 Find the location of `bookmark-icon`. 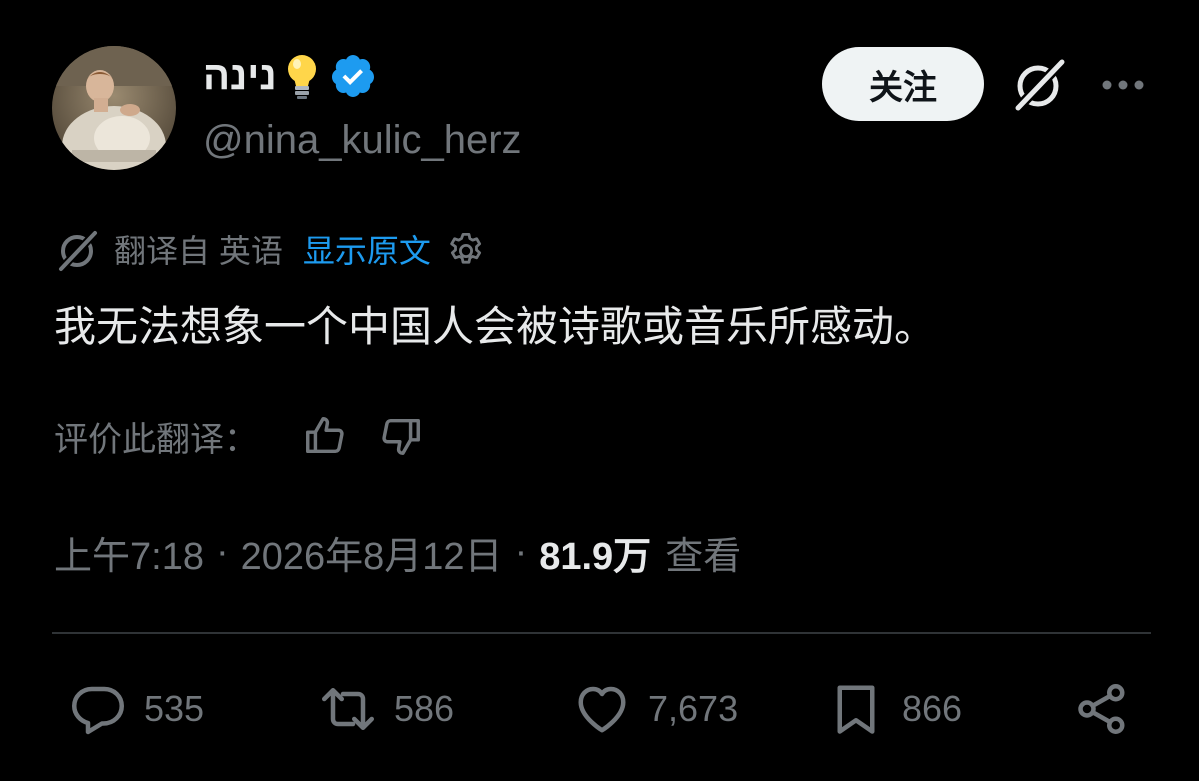

bookmark-icon is located at coordinates (856, 709).